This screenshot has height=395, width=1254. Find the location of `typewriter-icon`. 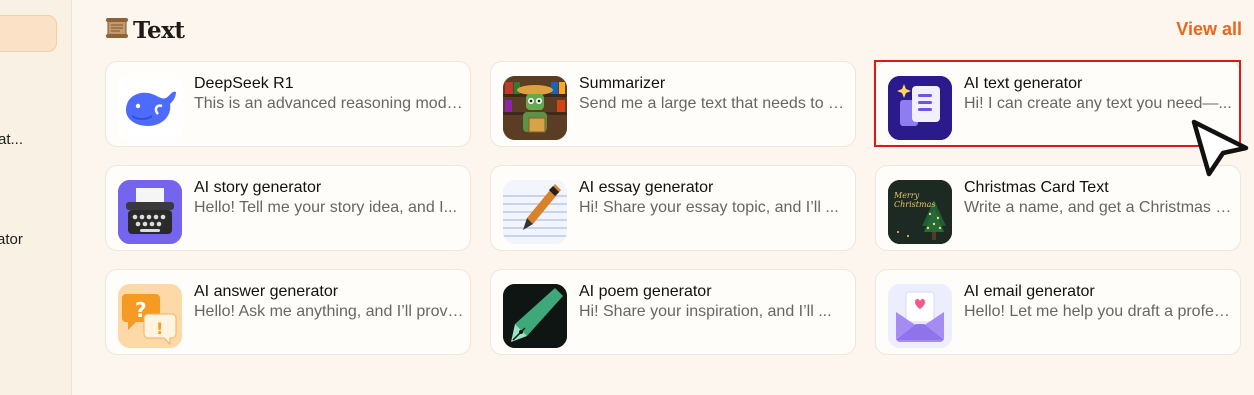

typewriter-icon is located at coordinates (150, 212).